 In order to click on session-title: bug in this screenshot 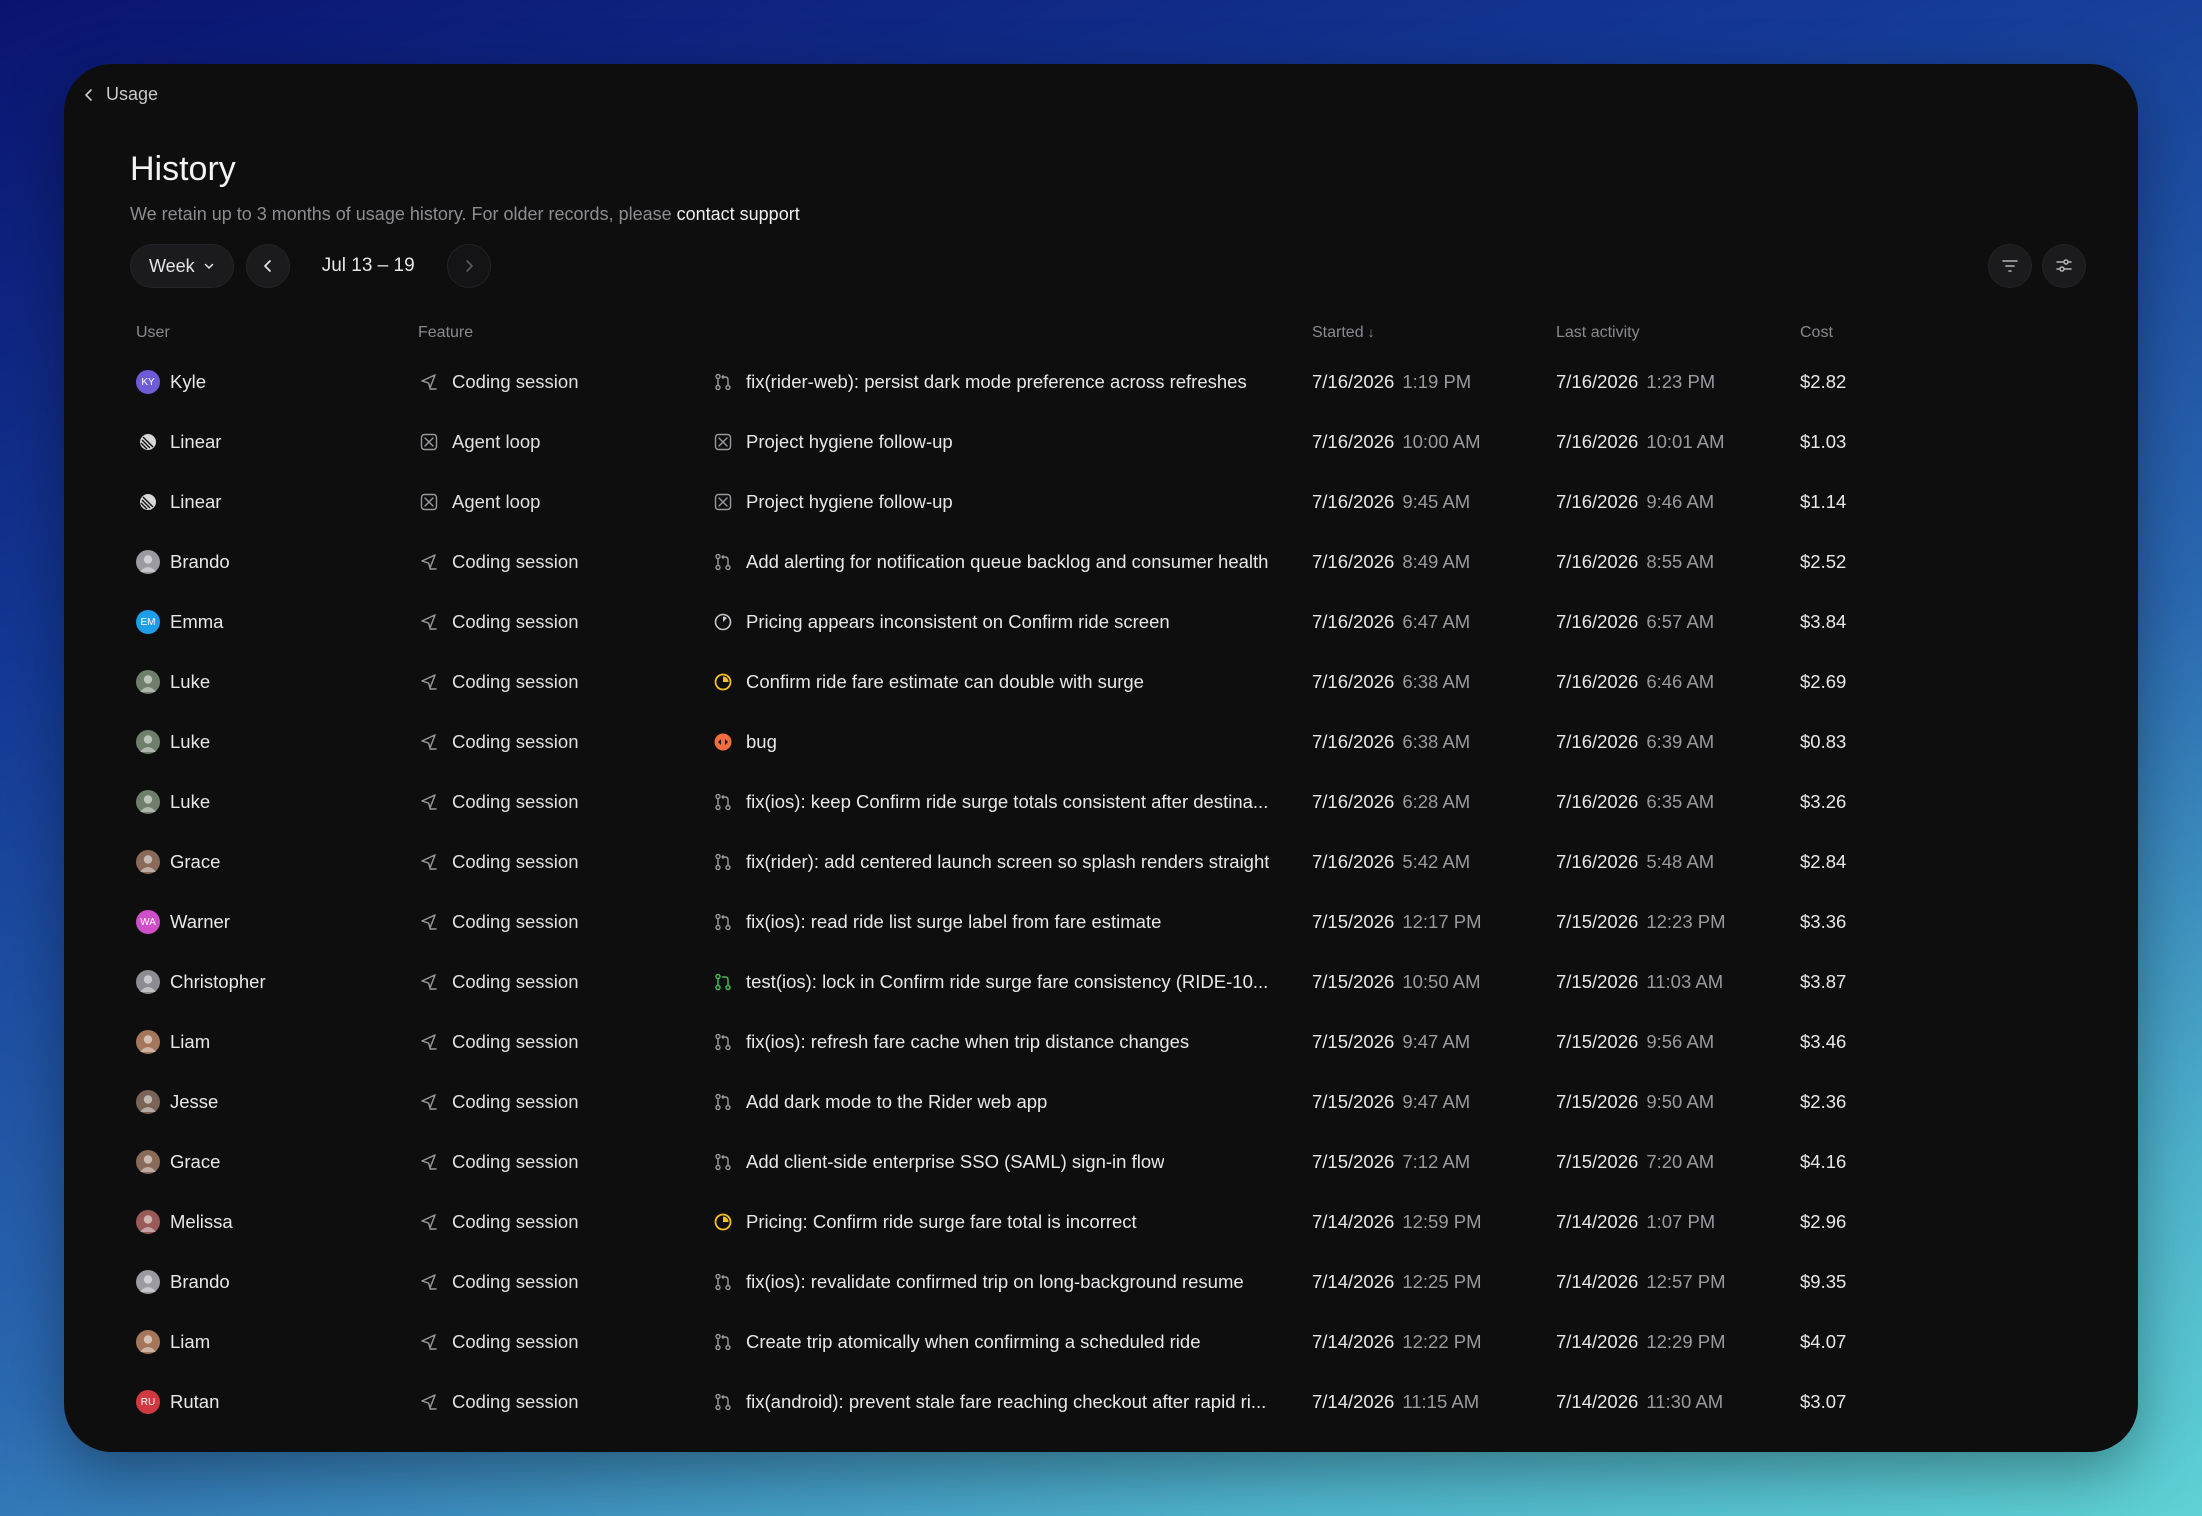, I will do `click(761, 742)`.